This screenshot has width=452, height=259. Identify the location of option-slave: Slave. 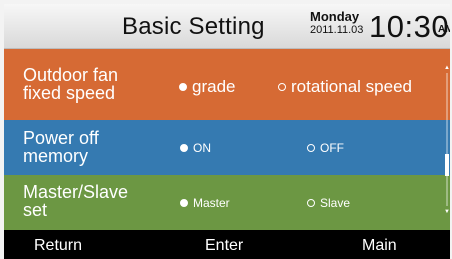
(328, 203).